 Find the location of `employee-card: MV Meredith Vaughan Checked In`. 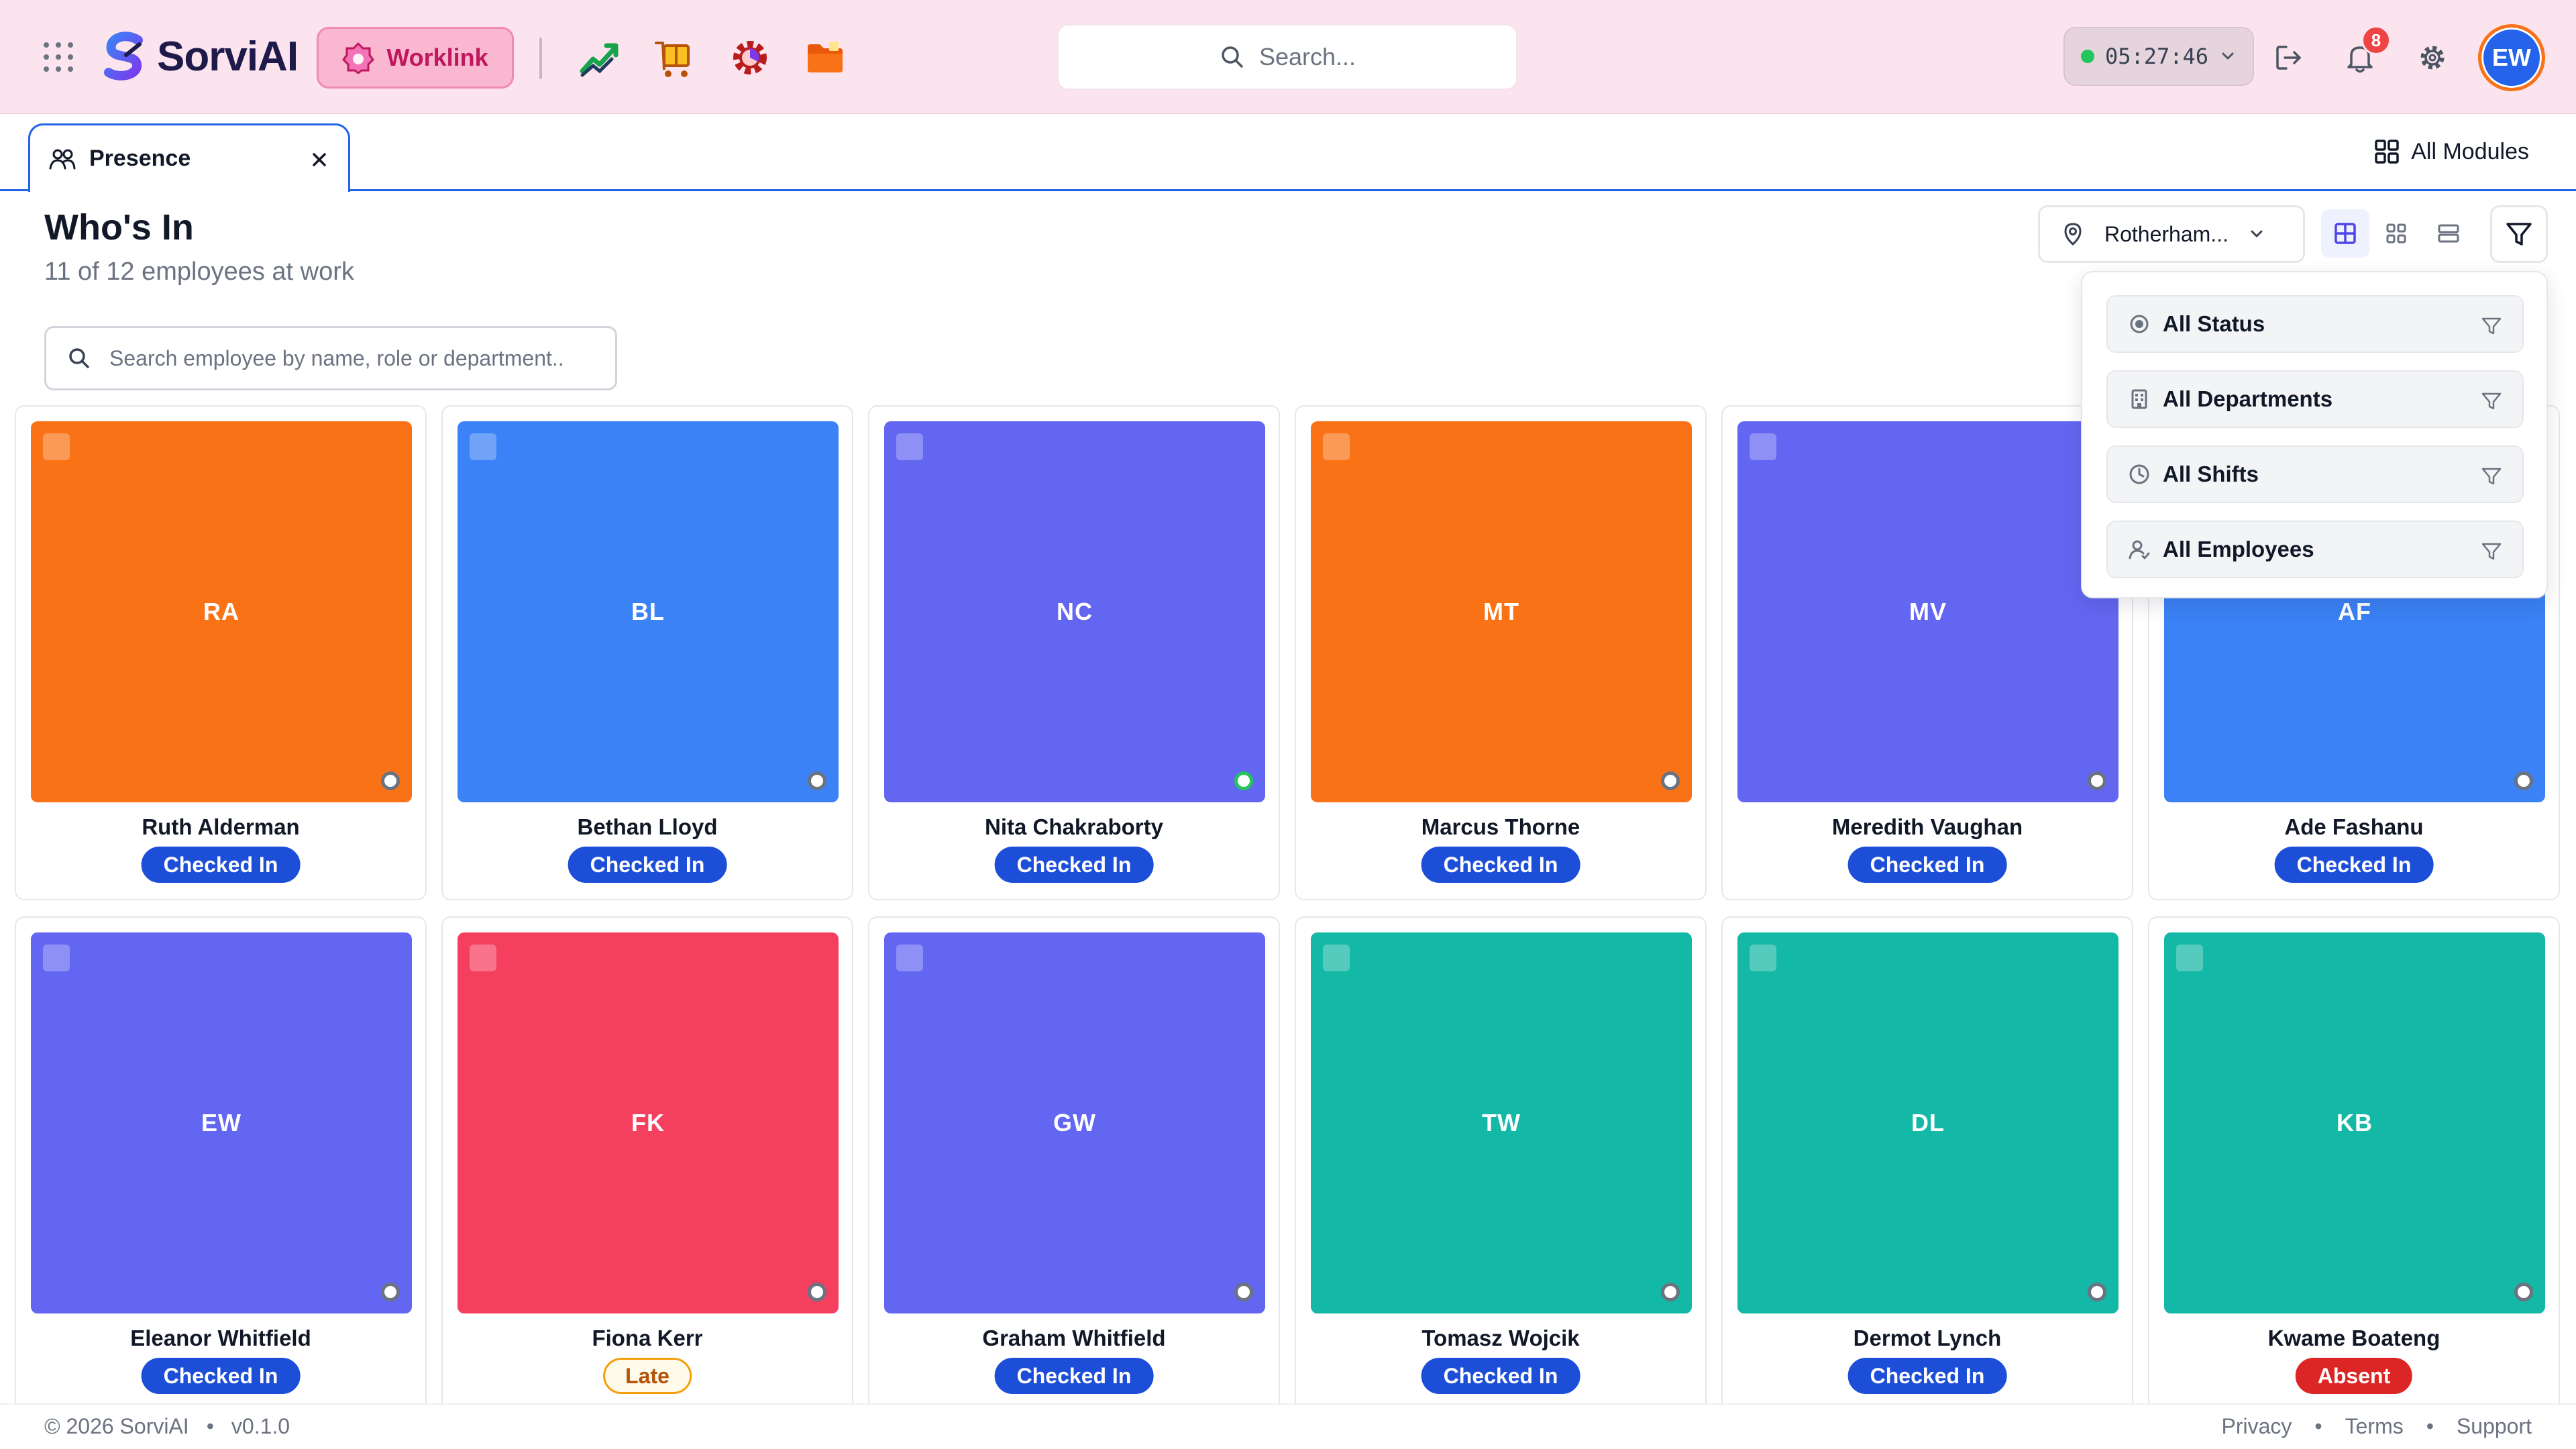

employee-card: MV Meredith Vaughan Checked In is located at coordinates (1927, 652).